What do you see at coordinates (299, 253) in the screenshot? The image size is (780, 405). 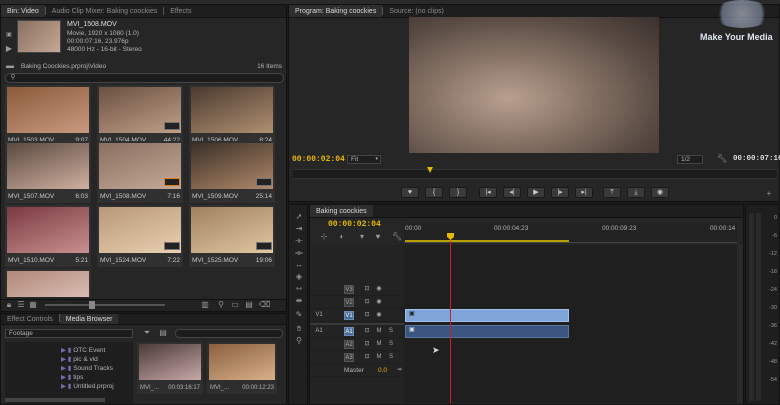 I see `rolling-edit-tool-icon: ⟚` at bounding box center [299, 253].